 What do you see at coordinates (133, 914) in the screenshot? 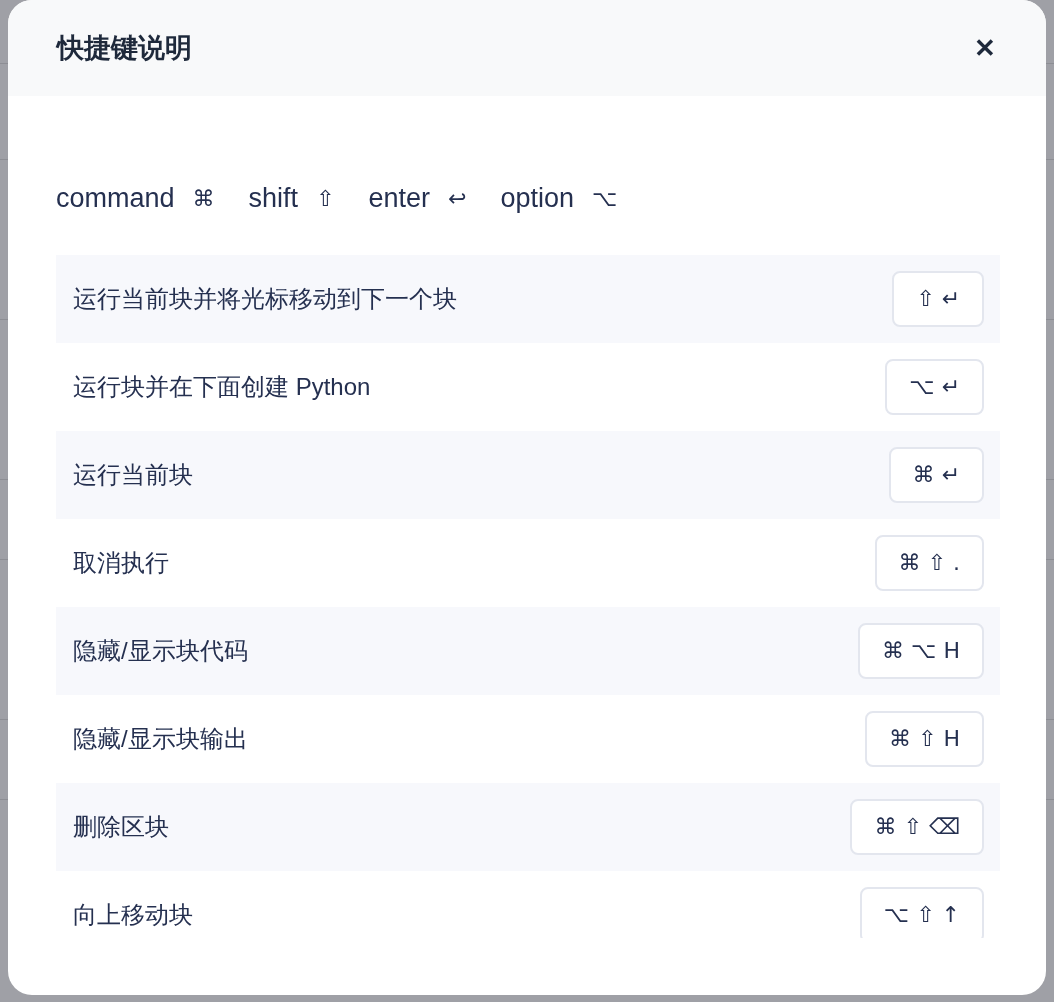
I see `shortcut-action: 向上移动块` at bounding box center [133, 914].